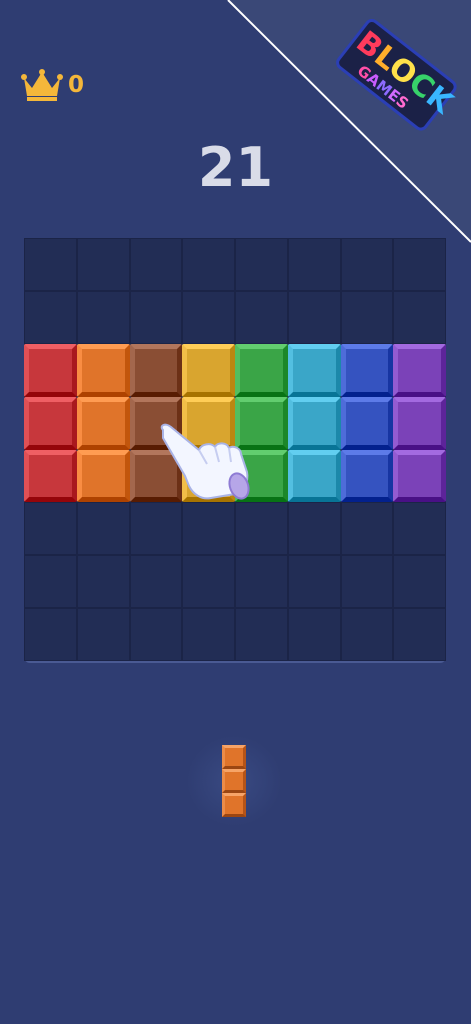  I want to click on block-games-logo: BLOCK GAMES, so click(398, 74).